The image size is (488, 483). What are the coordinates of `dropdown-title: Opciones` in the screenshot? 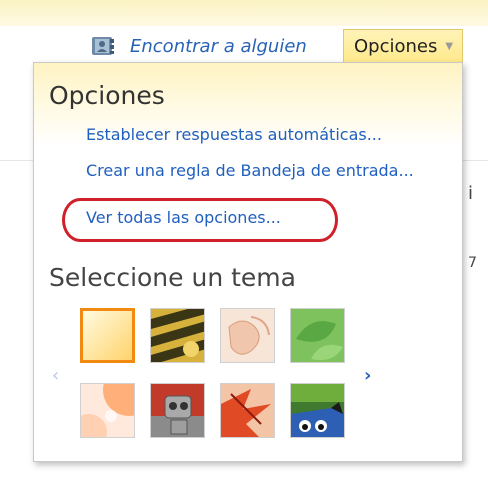 It's located at (107, 95).